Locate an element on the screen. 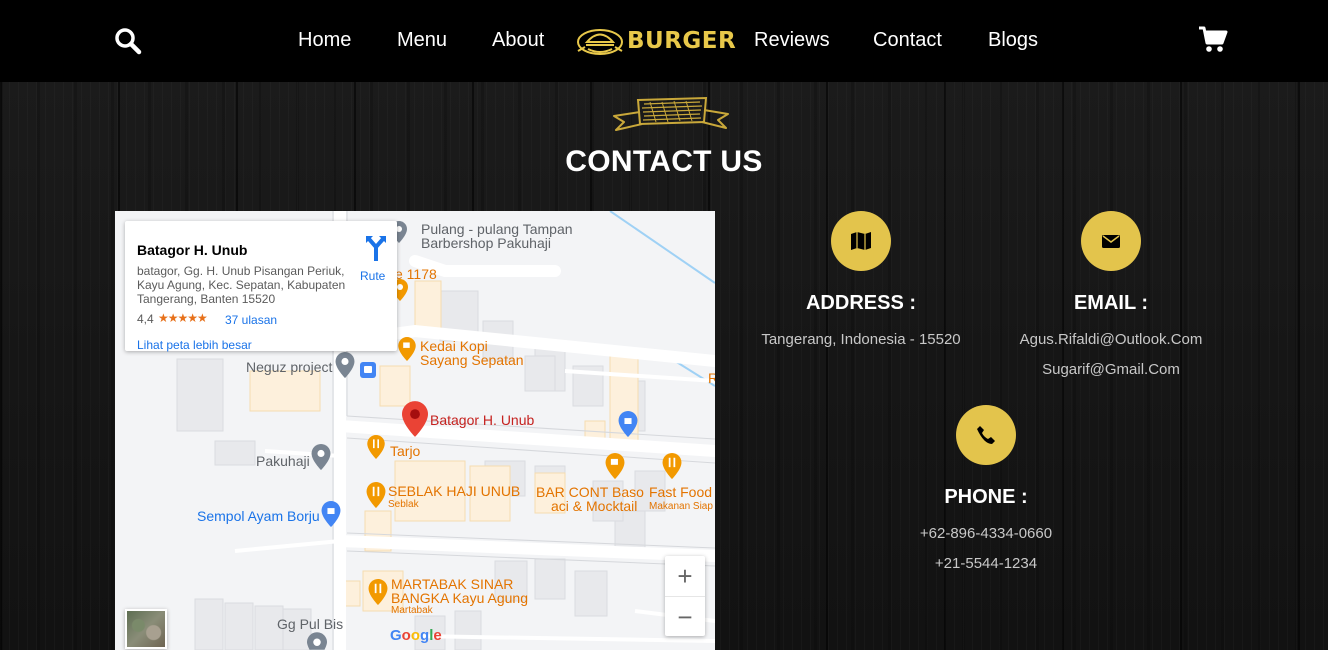  zoom-controls: + − is located at coordinates (685, 596).